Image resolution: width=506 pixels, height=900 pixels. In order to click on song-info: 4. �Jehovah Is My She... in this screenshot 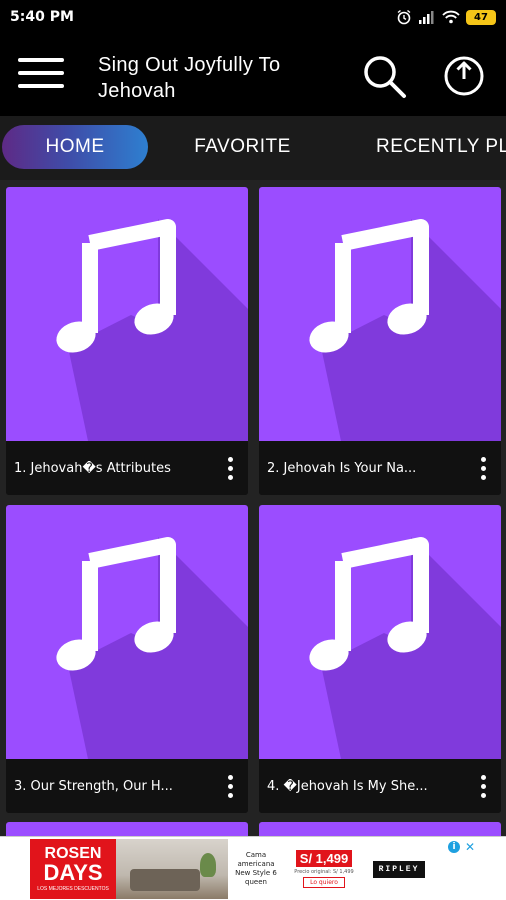, I will do `click(380, 786)`.